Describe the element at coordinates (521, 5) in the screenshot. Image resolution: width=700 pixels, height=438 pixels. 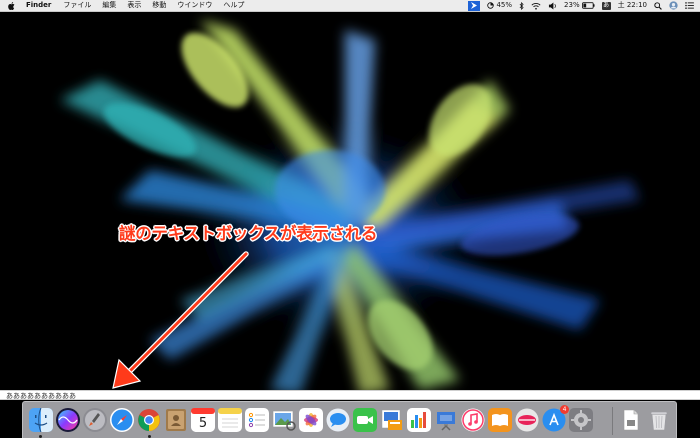
I see `bluetooth-icon` at that location.